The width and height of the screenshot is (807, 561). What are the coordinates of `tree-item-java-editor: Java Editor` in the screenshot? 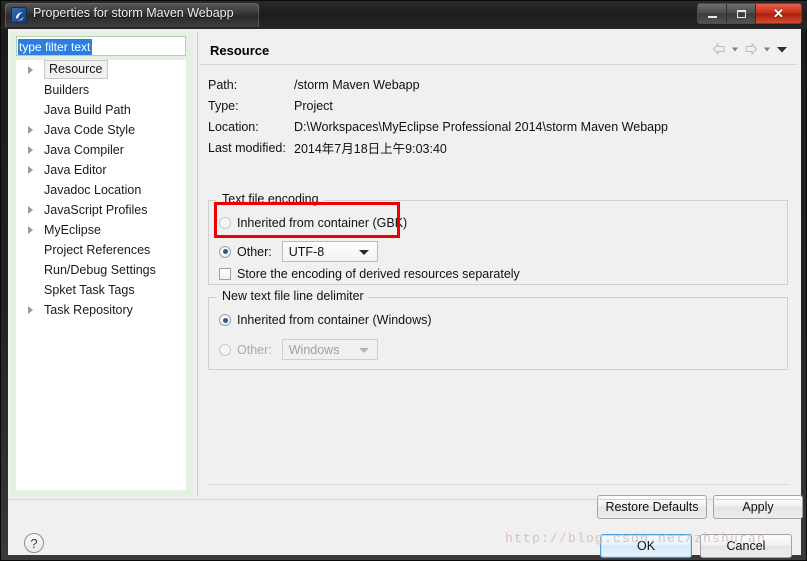 It's located at (101, 170).